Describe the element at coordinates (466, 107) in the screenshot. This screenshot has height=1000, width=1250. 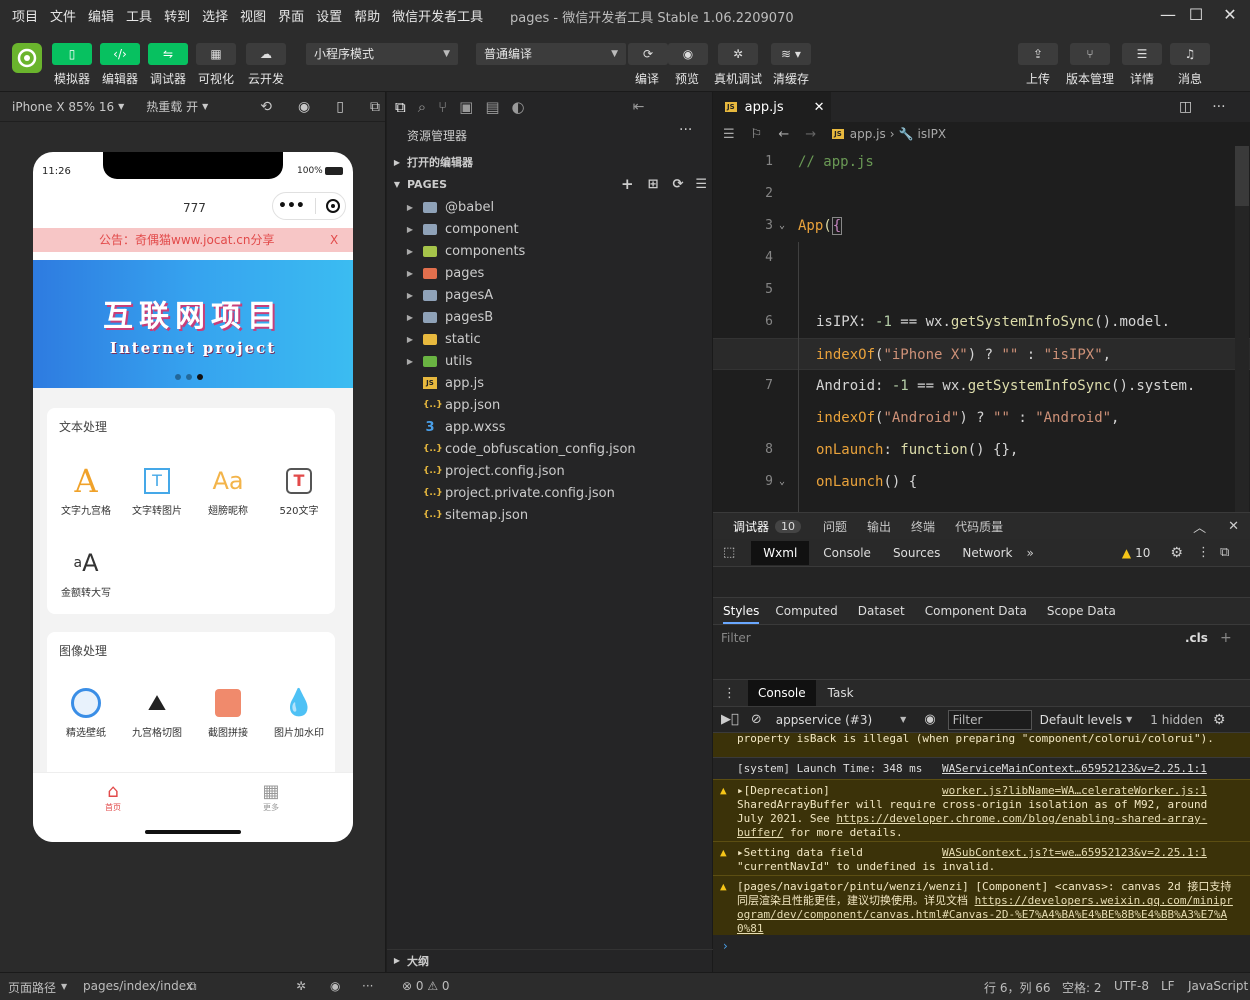
I see `extensions-icon: ▣` at that location.